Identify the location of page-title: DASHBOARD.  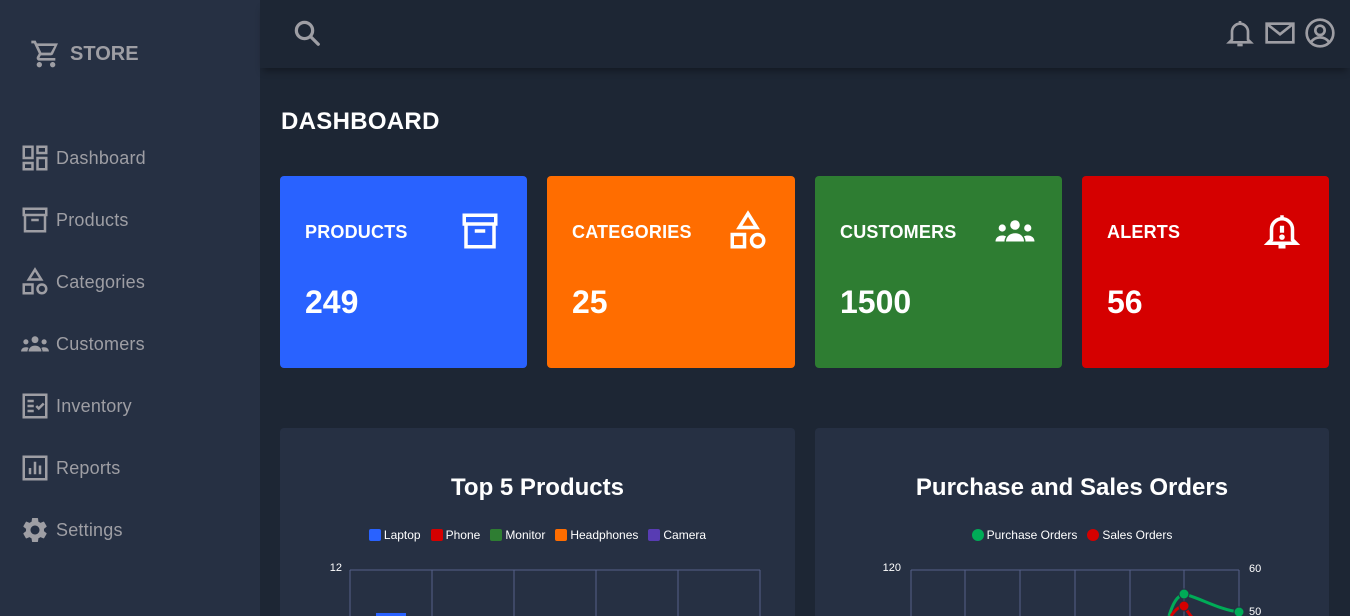
(360, 121).